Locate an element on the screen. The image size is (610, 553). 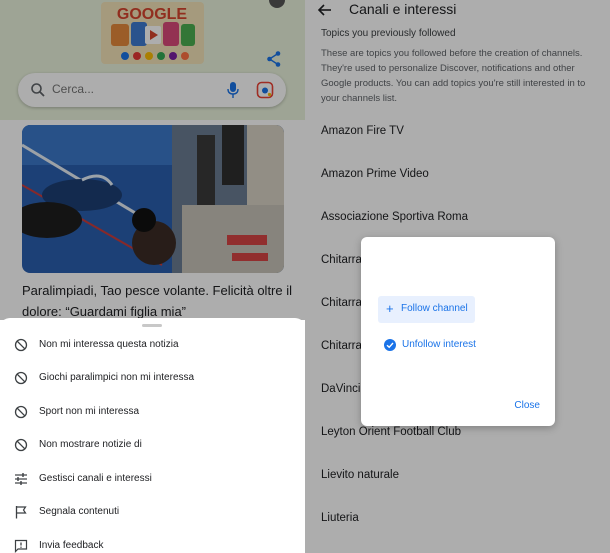
sheet-item-report-content: Segnala contenuti is located at coordinates (152, 511).